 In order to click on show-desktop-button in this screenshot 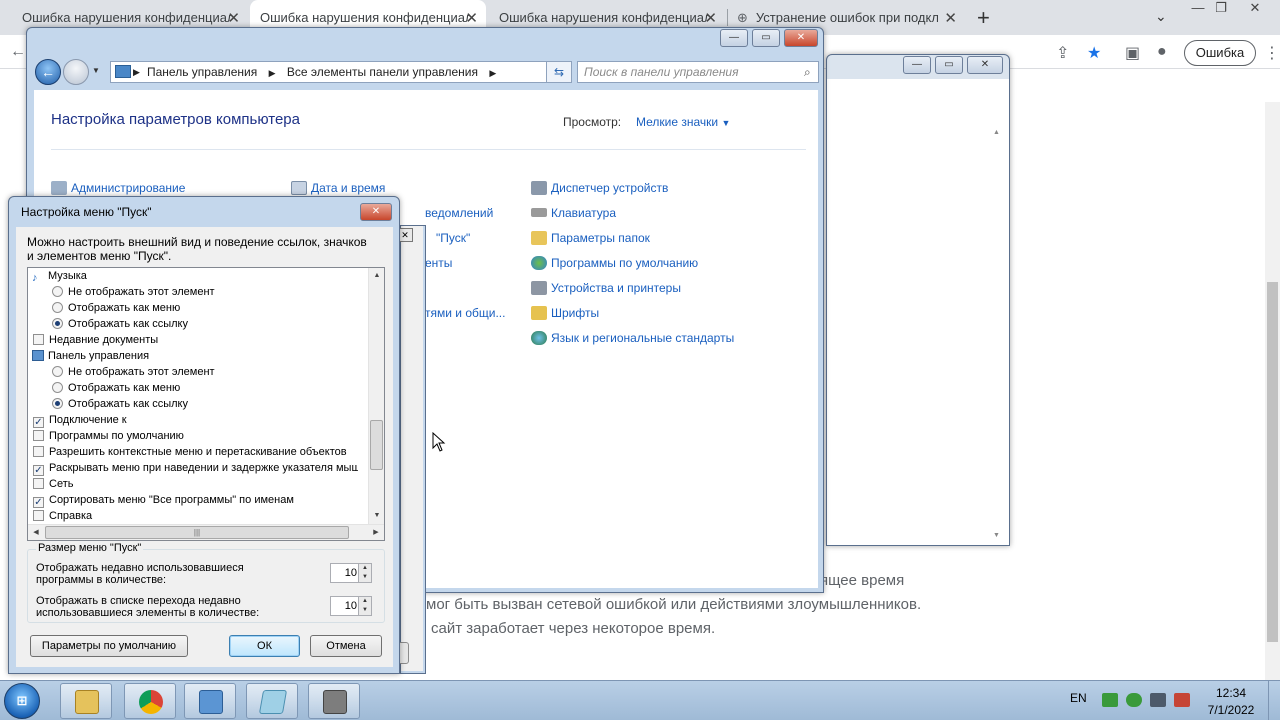, I will do `click(1274, 700)`.